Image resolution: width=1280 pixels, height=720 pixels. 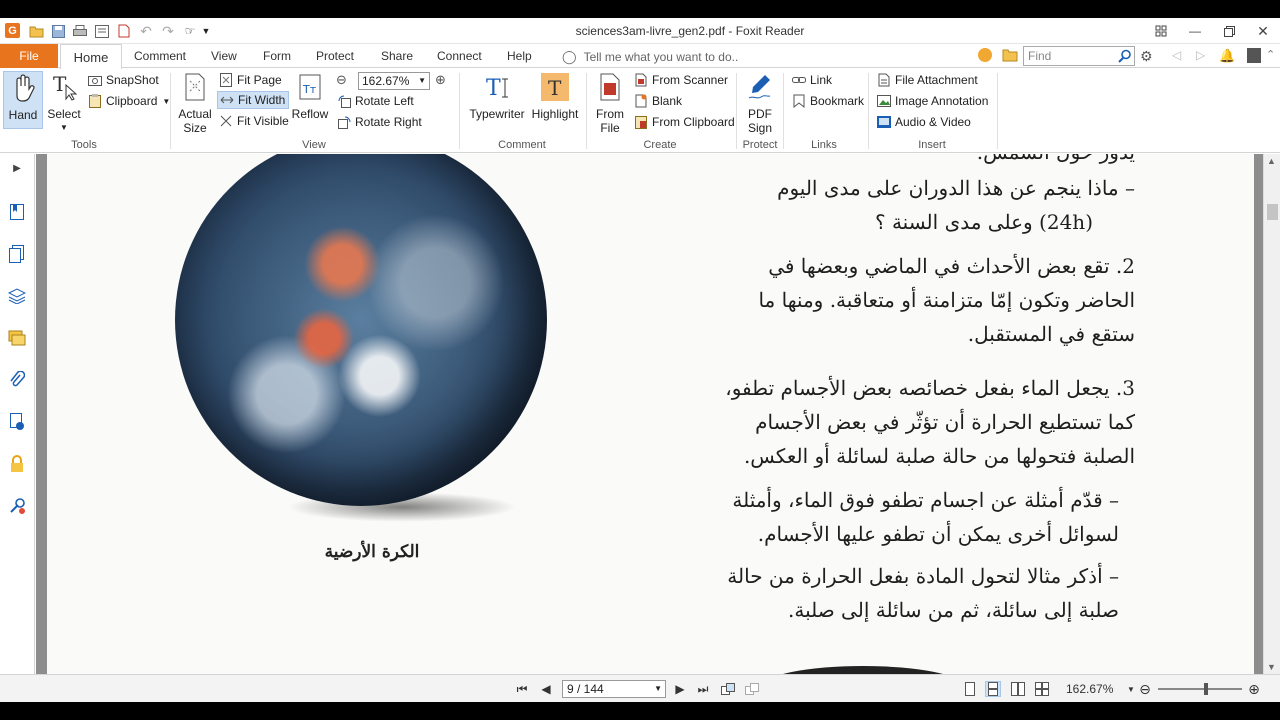 I want to click on tab-home: Home, so click(x=91, y=56).